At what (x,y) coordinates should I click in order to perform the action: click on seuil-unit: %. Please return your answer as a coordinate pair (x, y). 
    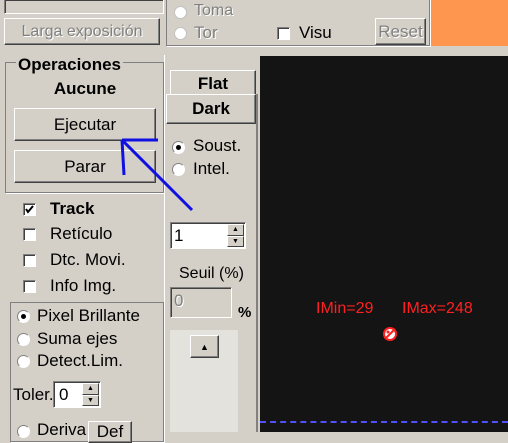
    Looking at the image, I should click on (245, 312).